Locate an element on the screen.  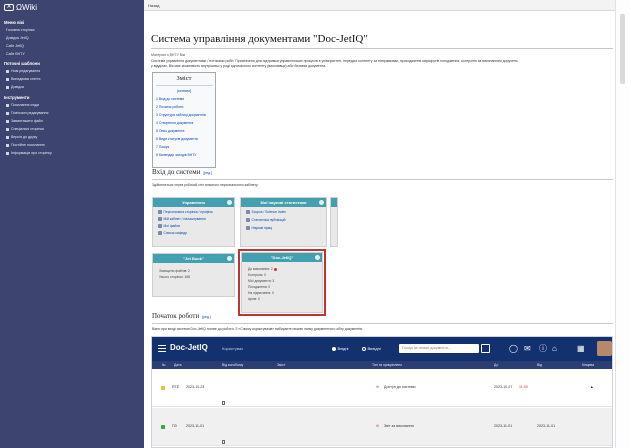
mail-icon: ✉ is located at coordinates (527, 349).